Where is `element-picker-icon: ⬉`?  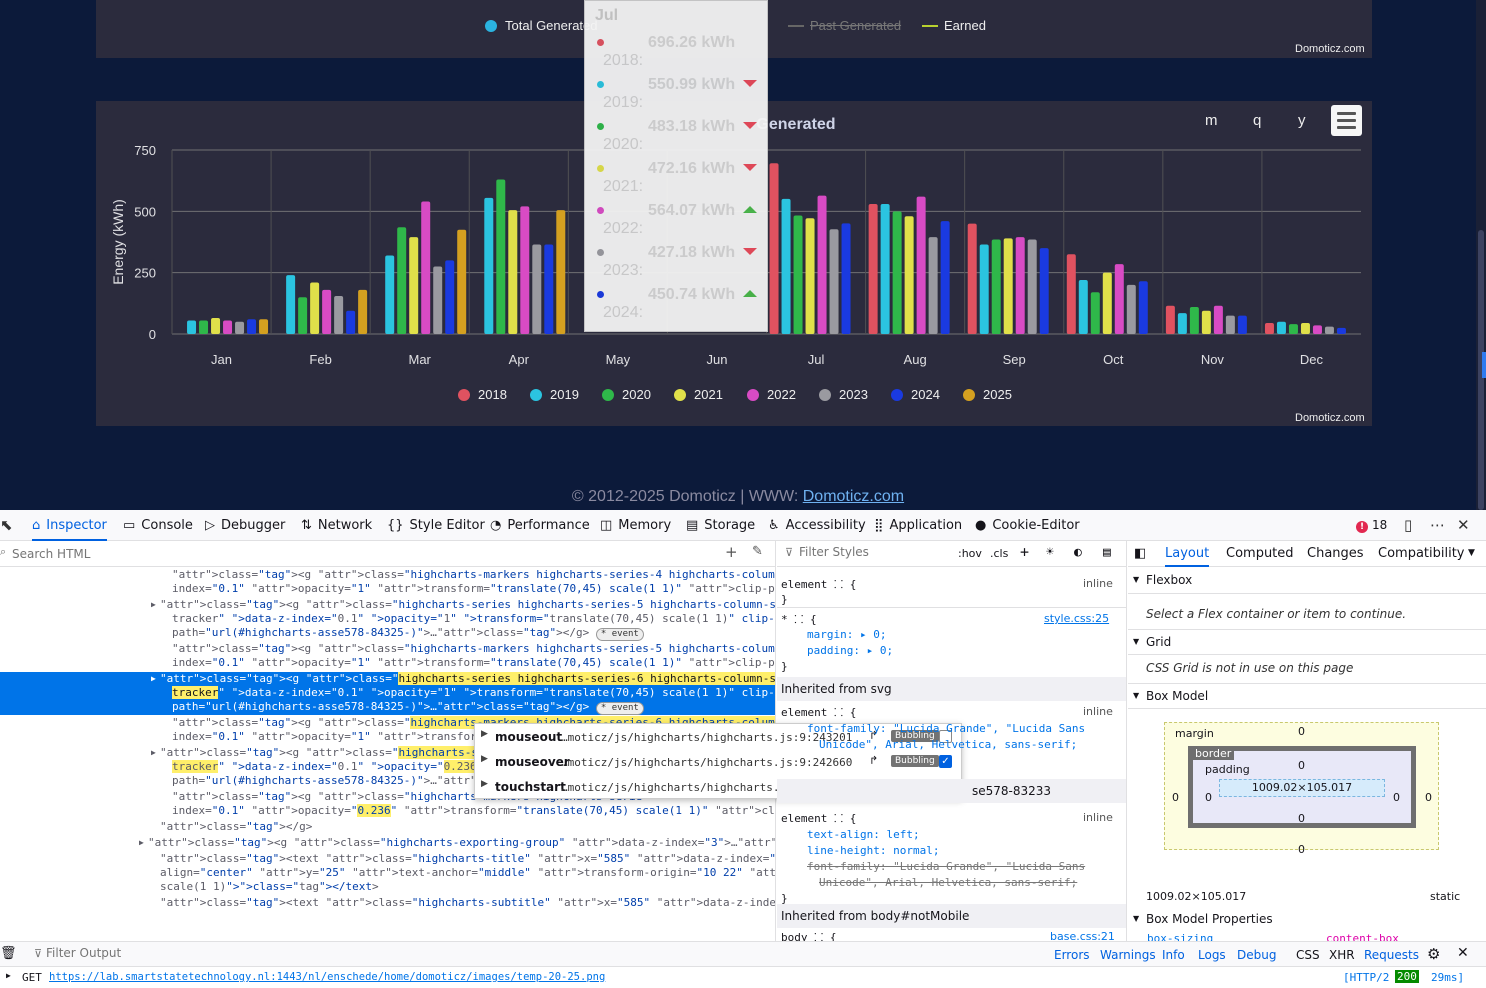
element-picker-icon: ⬉ is located at coordinates (6, 525).